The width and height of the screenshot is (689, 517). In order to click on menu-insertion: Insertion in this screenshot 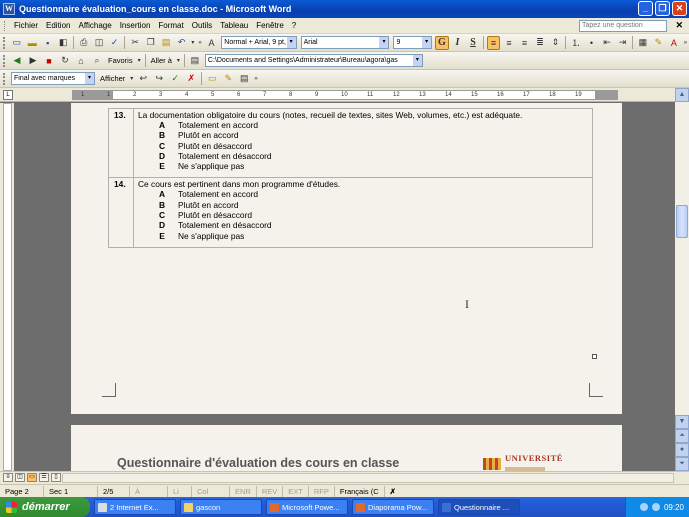, I will do `click(135, 25)`.